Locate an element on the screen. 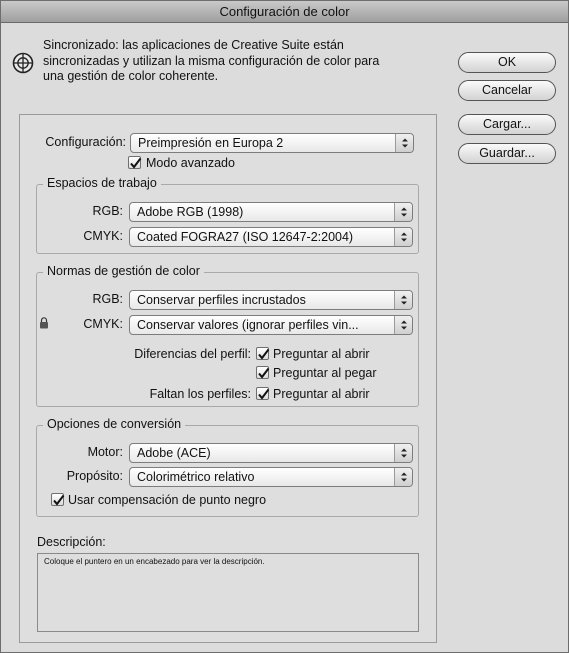 Image resolution: width=569 pixels, height=653 pixels. sync-line-3: una gestión de color coherente. is located at coordinates (131, 76).